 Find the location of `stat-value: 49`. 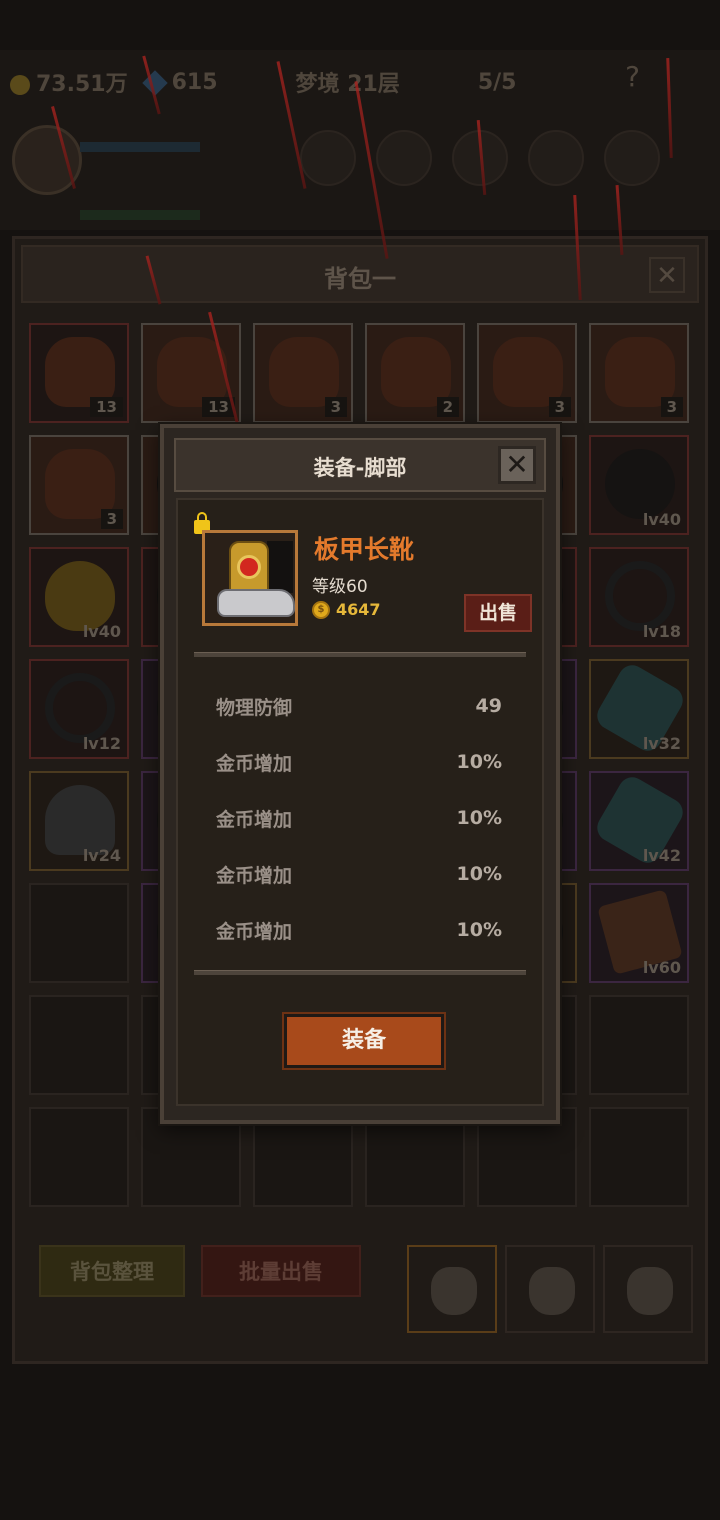

stat-value: 49 is located at coordinates (488, 706).